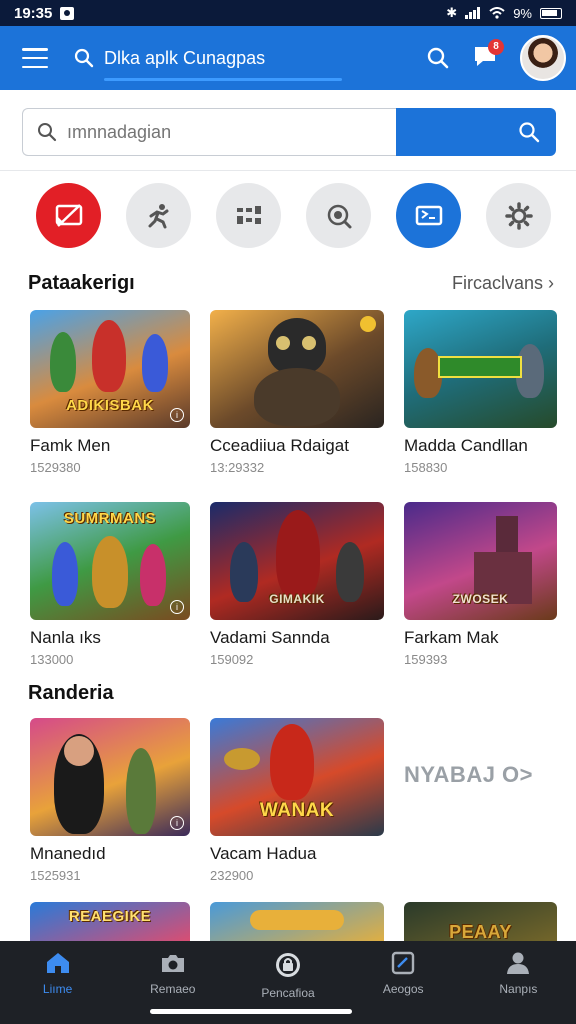 The image size is (576, 1024). I want to click on app-card: i Mnanedıd 1525931, so click(110, 800).